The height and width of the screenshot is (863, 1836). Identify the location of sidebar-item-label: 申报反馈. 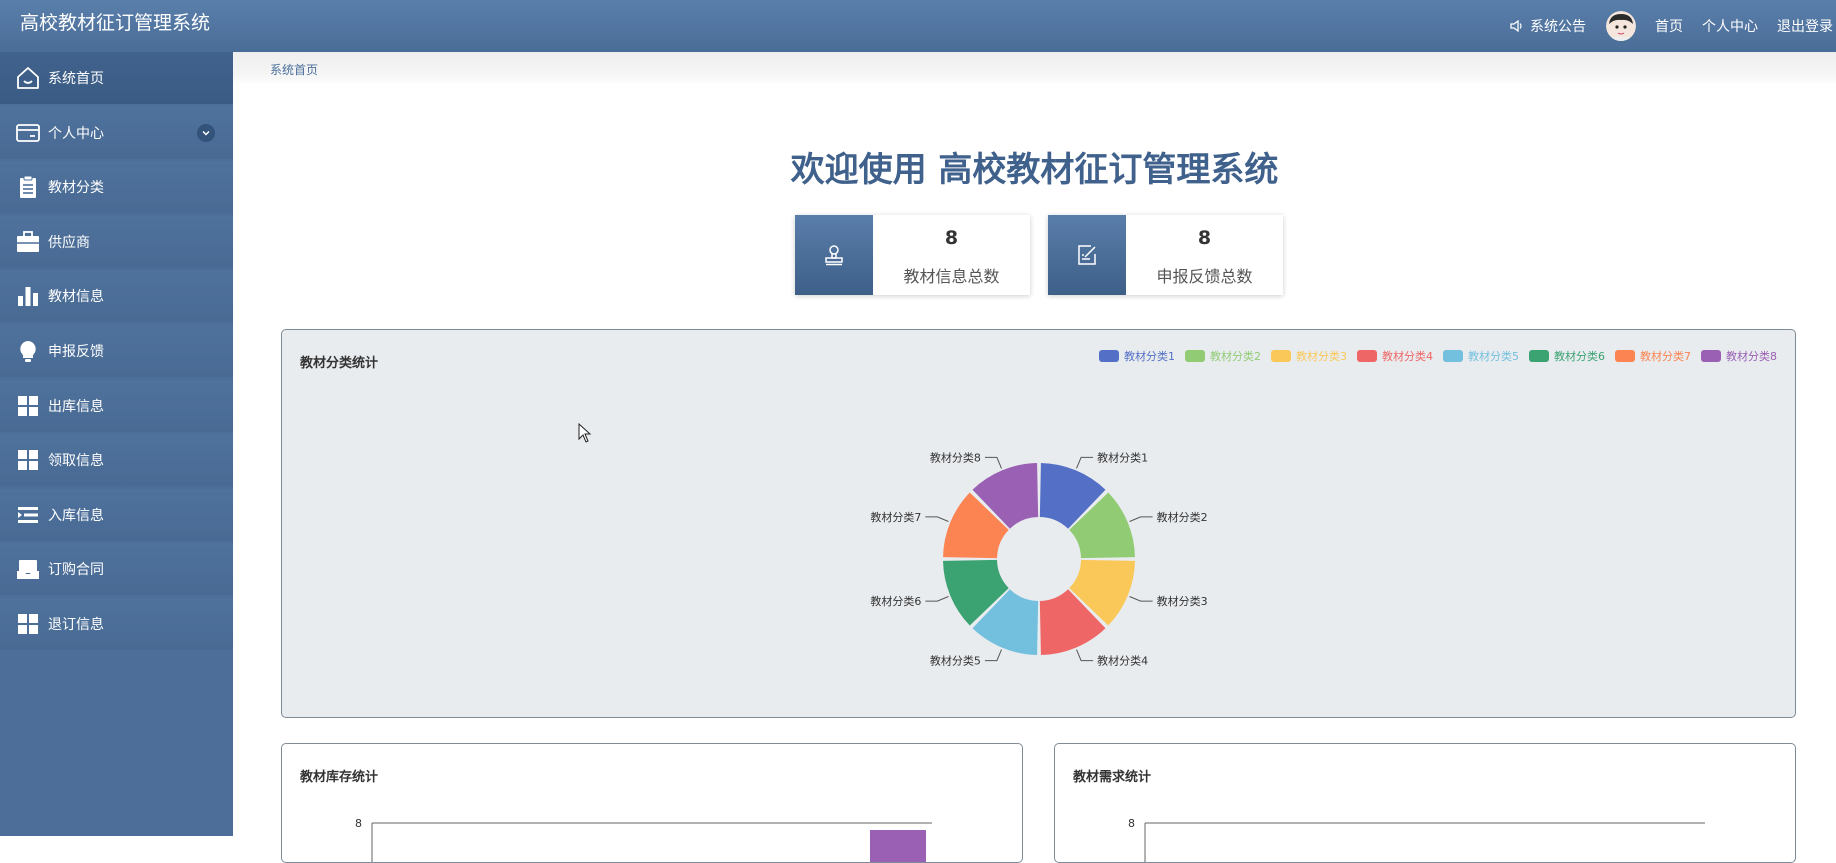
(76, 351).